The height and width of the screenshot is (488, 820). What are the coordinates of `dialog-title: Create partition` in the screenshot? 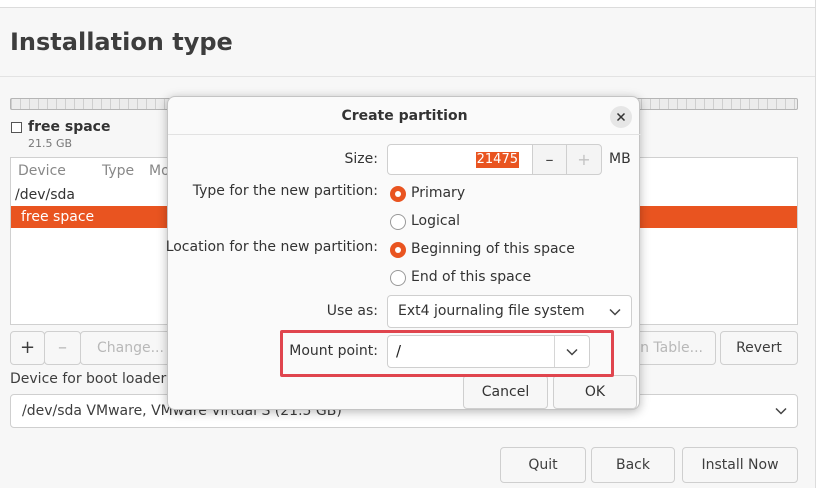 It's located at (404, 116).